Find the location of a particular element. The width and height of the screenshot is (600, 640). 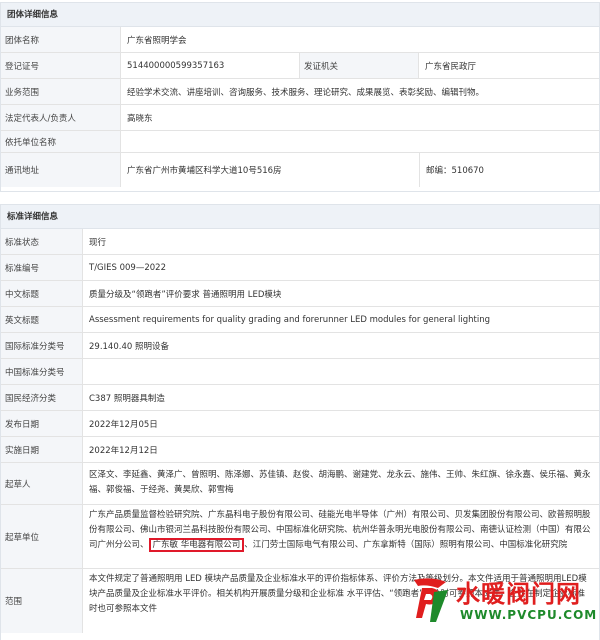

watermark: 水暖阀门网 WWW.PVCPU.COM is located at coordinates (503, 604).